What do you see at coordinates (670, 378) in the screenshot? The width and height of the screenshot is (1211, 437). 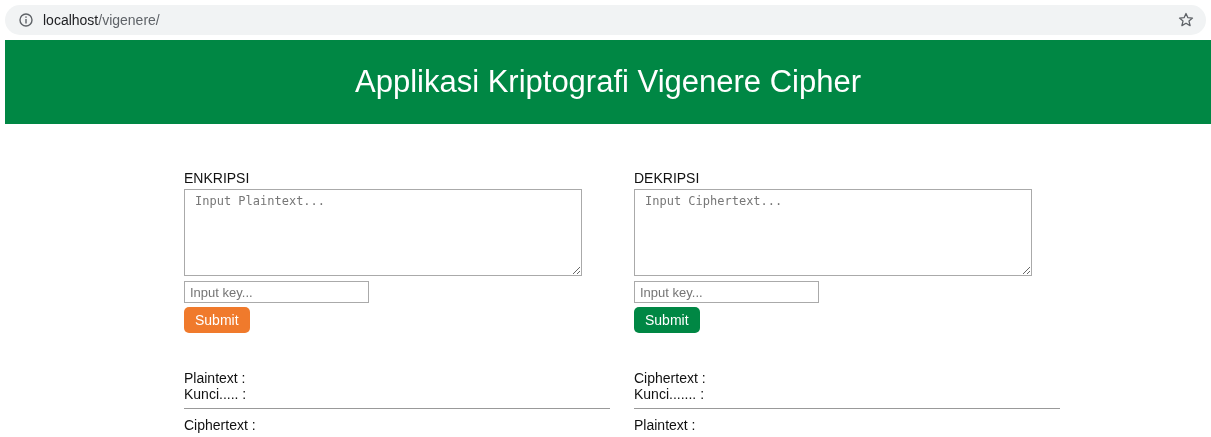 I see `result-label: Ciphertext :` at bounding box center [670, 378].